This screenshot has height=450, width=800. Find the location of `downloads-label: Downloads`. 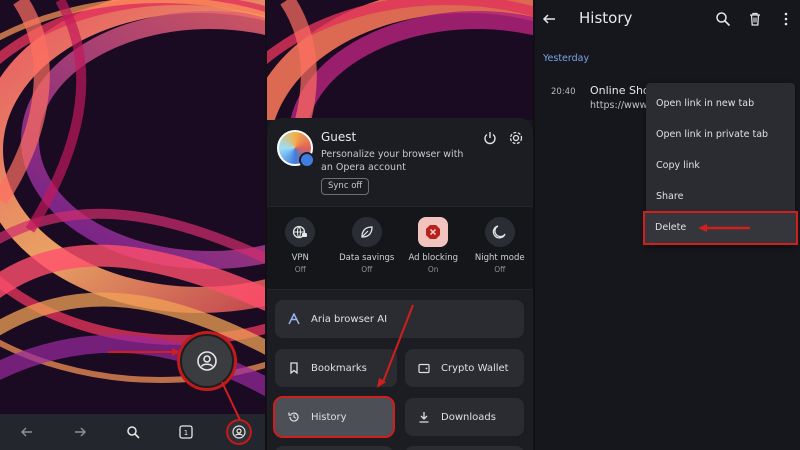

downloads-label: Downloads is located at coordinates (468, 417).